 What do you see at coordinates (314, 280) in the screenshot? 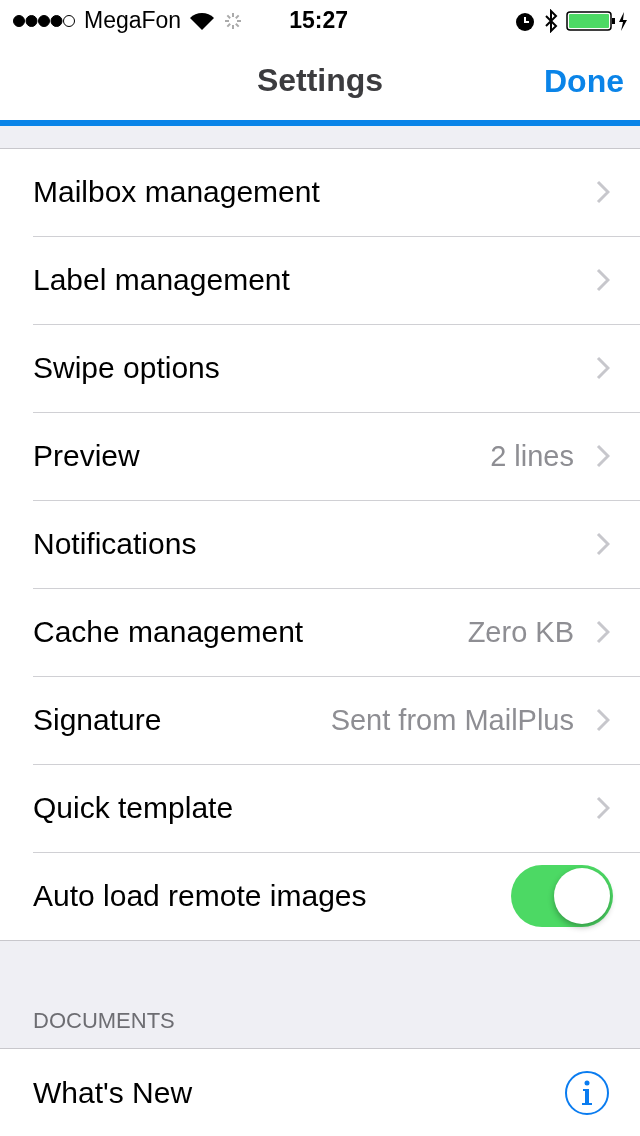
I see `row-label: Label management` at bounding box center [314, 280].